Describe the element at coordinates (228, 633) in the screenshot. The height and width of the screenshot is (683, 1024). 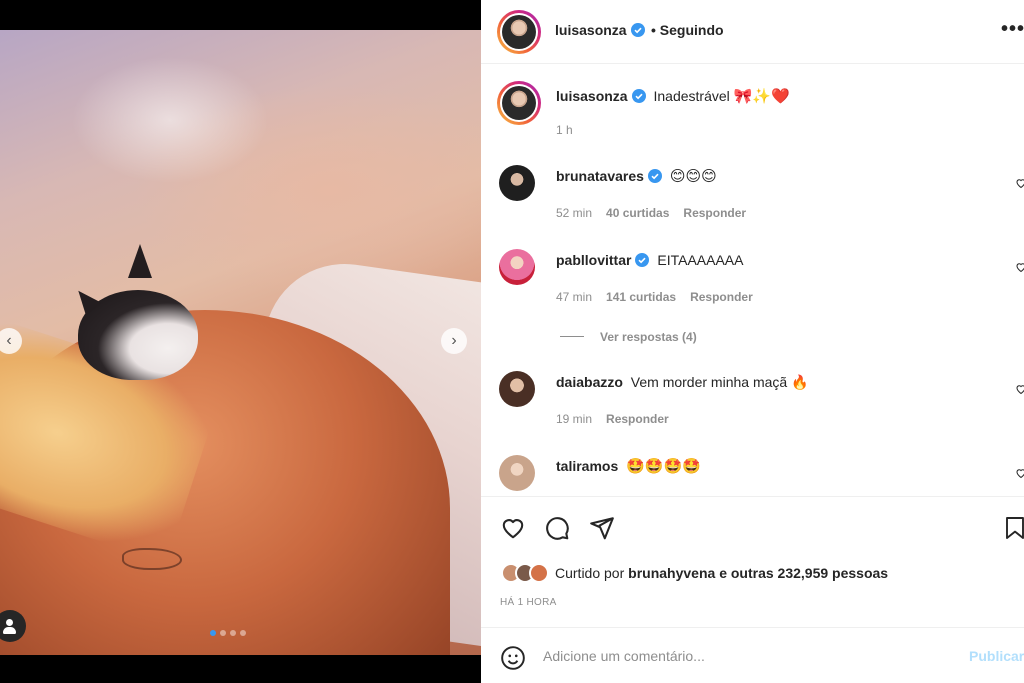
I see `carousel-dots` at that location.